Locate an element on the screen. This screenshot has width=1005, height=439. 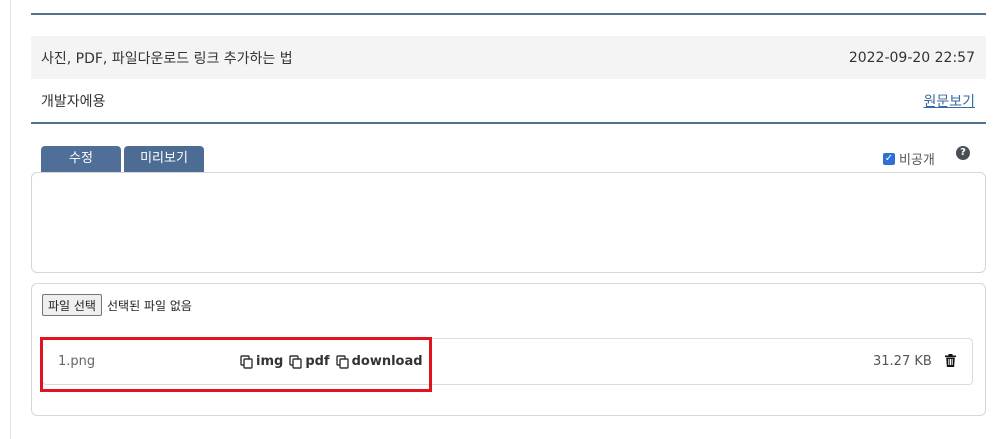
question-icon: ? is located at coordinates (963, 153).